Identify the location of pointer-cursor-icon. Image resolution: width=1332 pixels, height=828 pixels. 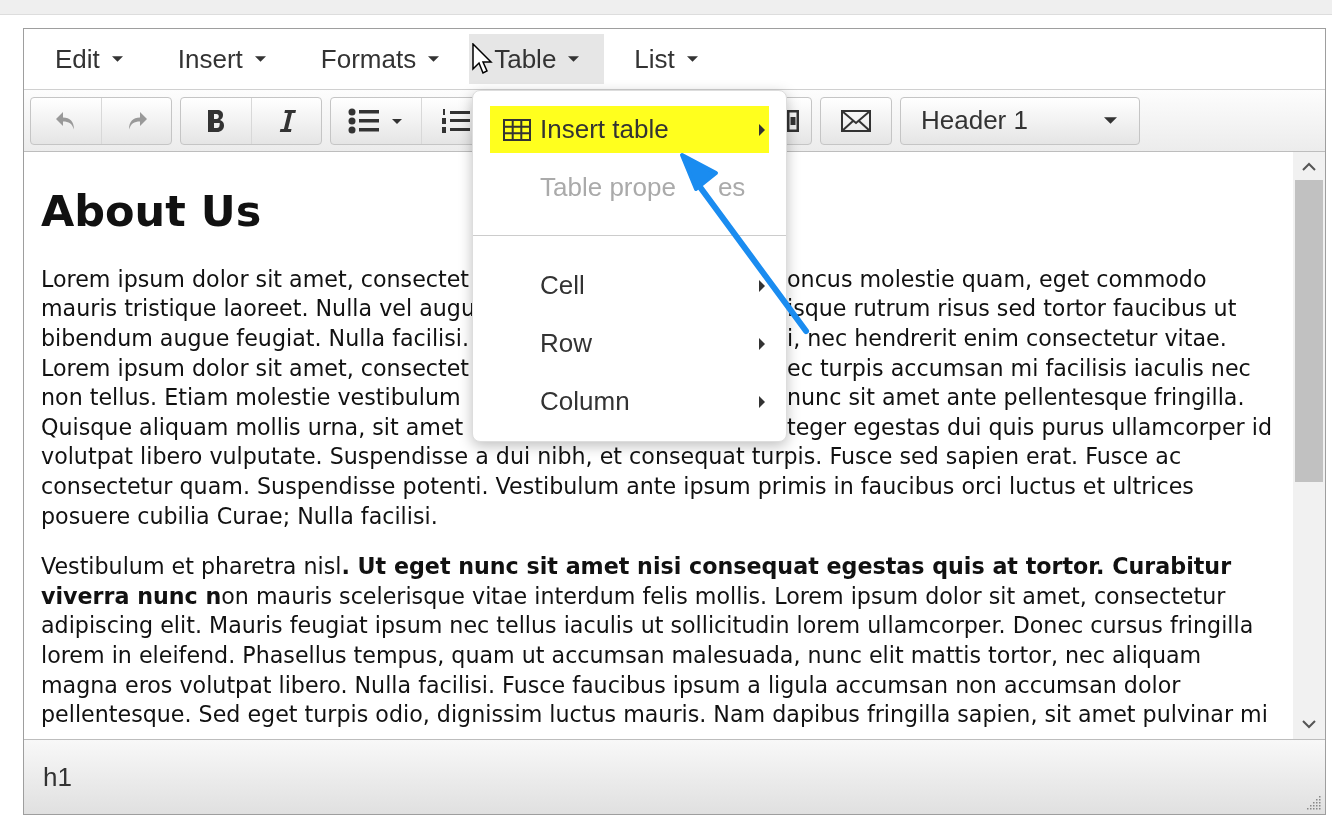
(483, 59).